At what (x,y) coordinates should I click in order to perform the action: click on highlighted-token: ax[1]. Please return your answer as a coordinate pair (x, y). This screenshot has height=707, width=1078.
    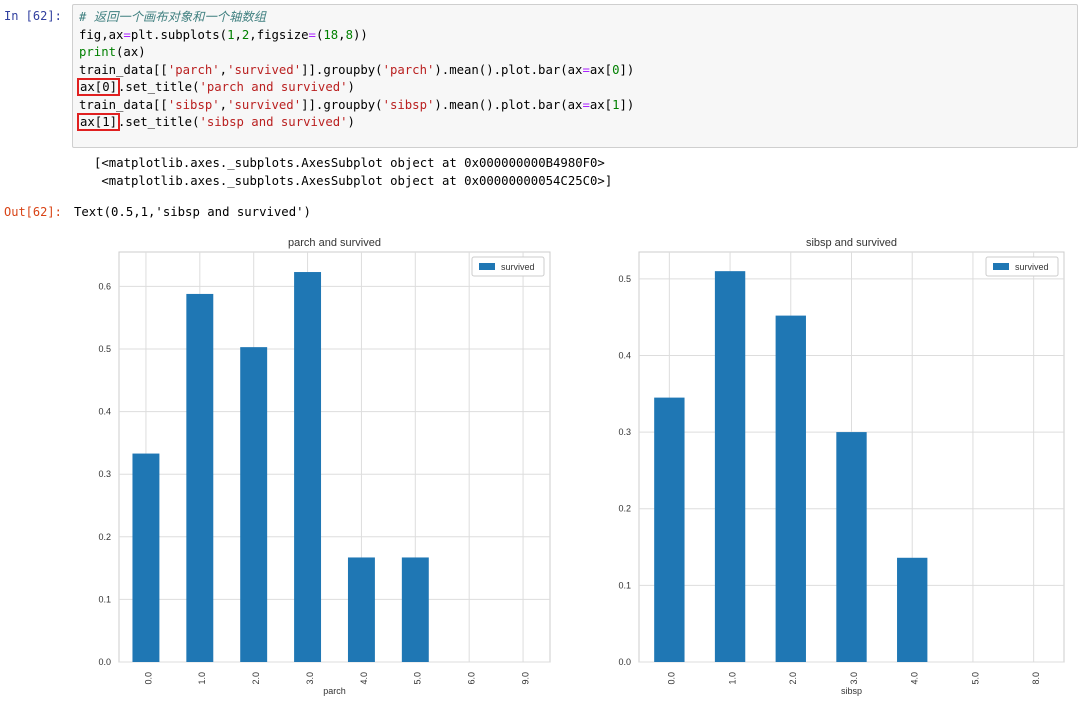
    Looking at the image, I should click on (98, 122).